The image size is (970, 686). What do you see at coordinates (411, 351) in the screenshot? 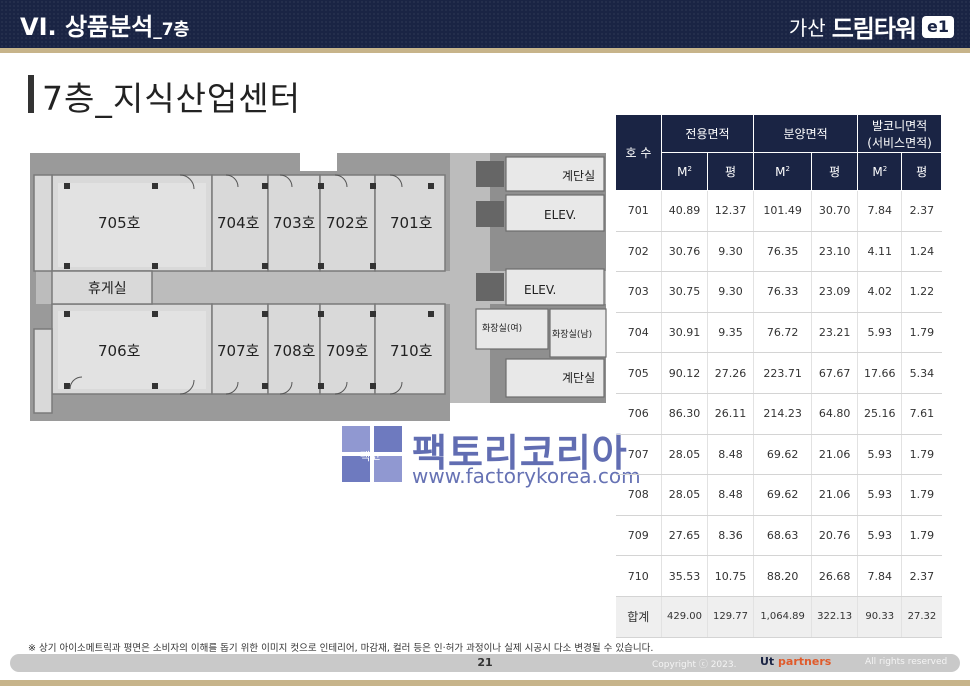
I see `room-710: 710호` at bounding box center [411, 351].